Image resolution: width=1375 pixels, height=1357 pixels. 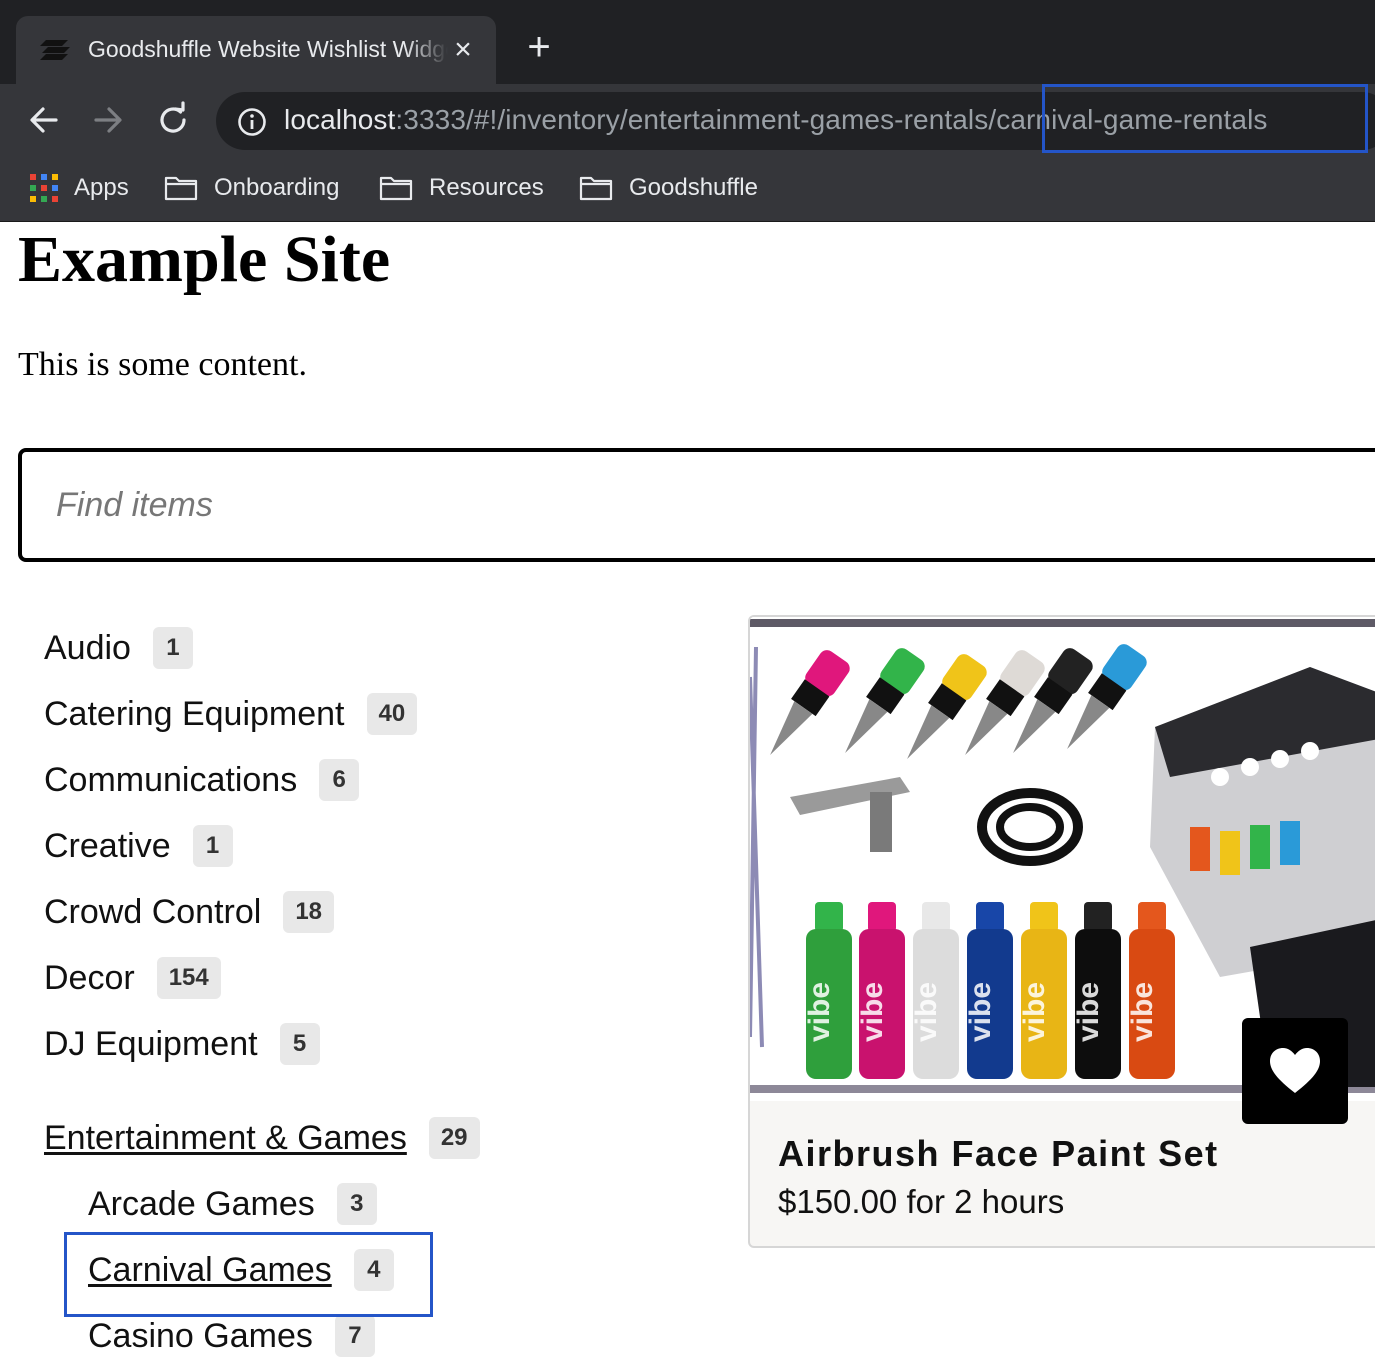 I want to click on bookmark-resources: Resources, so click(x=461, y=188).